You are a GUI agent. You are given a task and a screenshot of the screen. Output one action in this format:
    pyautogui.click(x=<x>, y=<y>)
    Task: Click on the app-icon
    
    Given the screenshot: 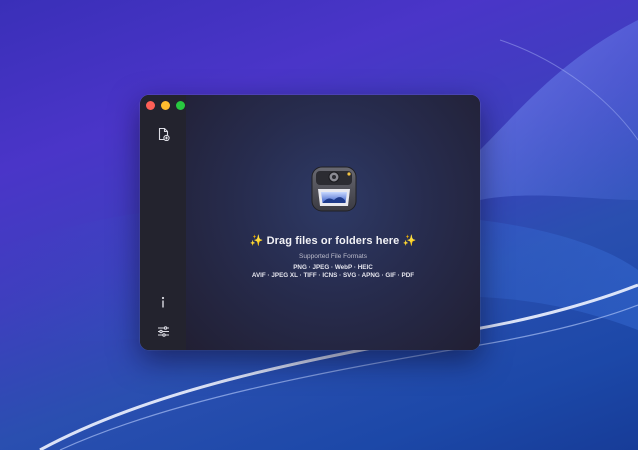 What is the action you would take?
    pyautogui.click(x=334, y=189)
    